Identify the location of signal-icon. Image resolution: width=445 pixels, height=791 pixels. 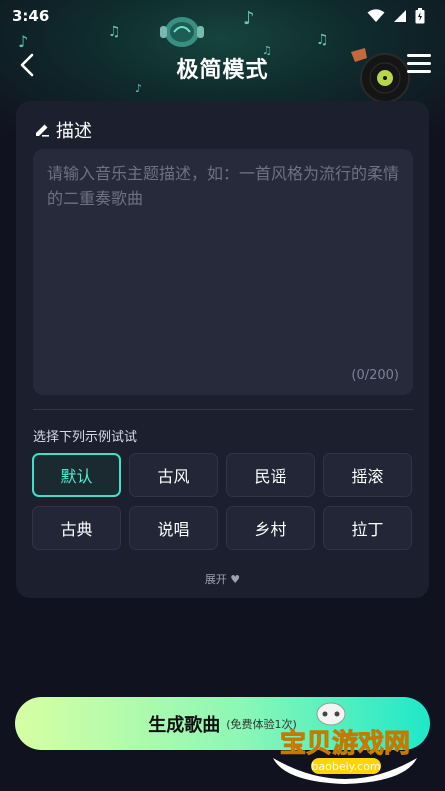
(400, 16).